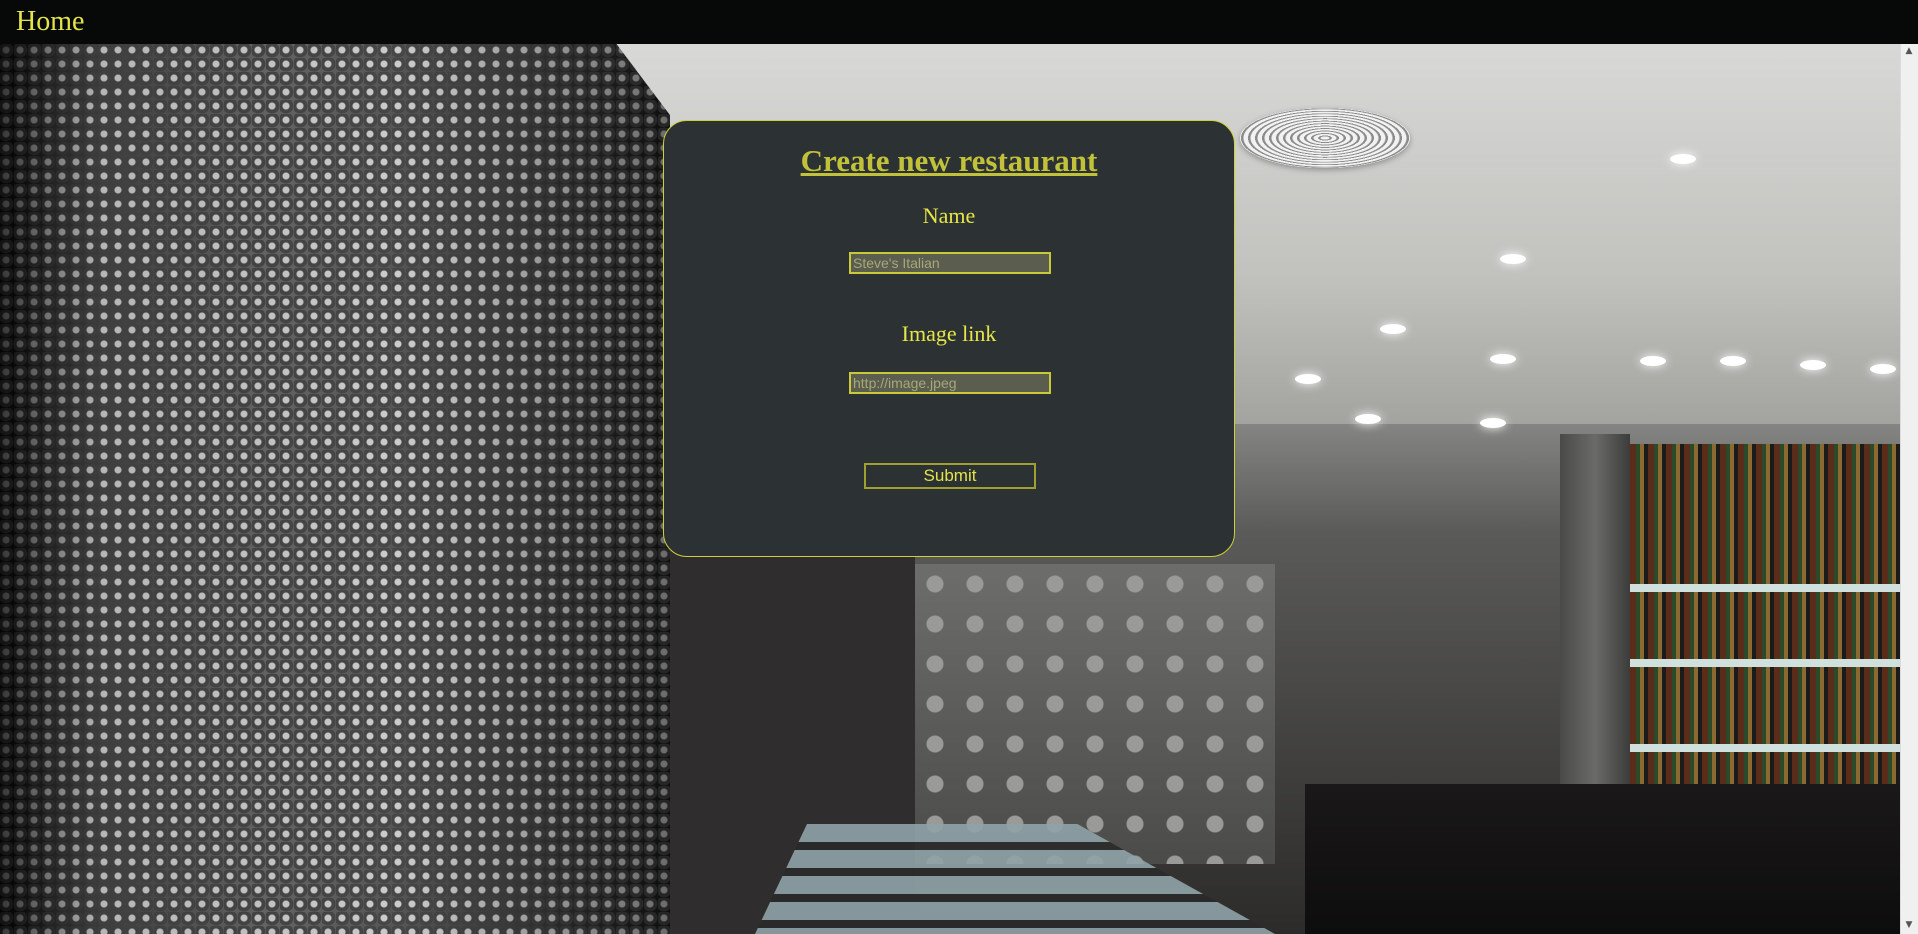 The image size is (1918, 934). I want to click on patterned-back-wall, so click(1095, 714).